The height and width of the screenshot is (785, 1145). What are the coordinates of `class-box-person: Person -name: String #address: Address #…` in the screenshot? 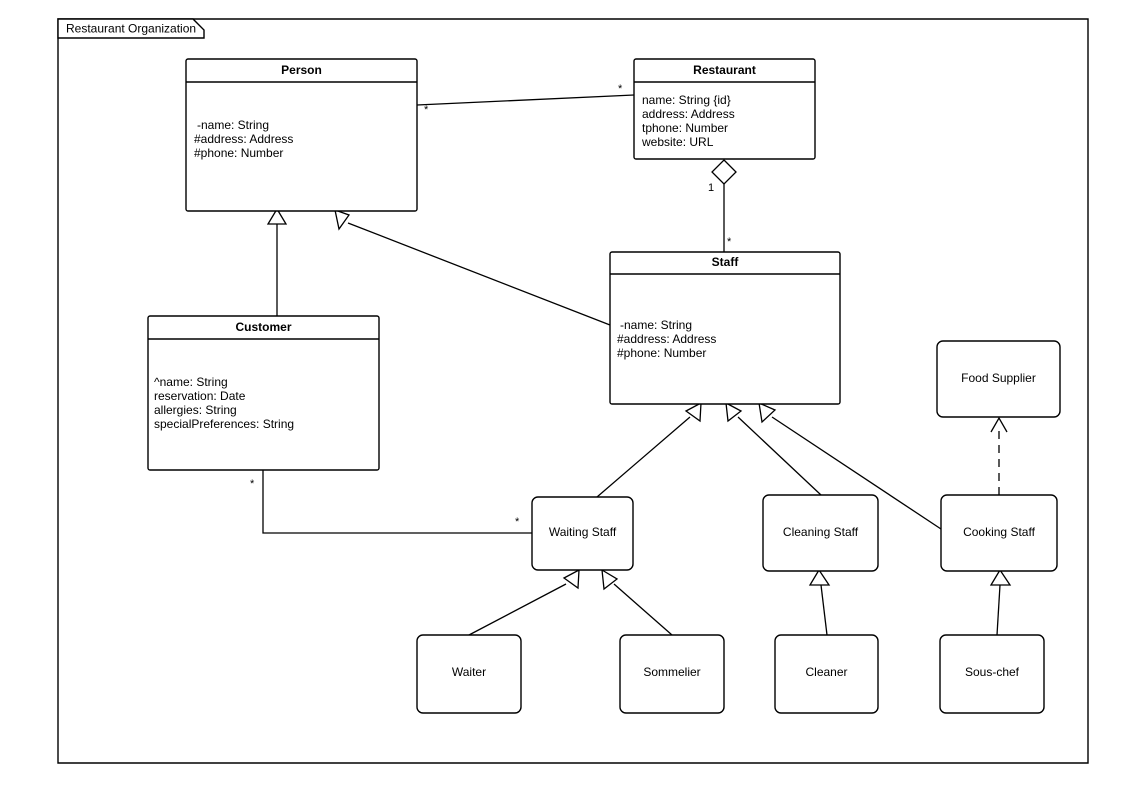 It's located at (301, 135).